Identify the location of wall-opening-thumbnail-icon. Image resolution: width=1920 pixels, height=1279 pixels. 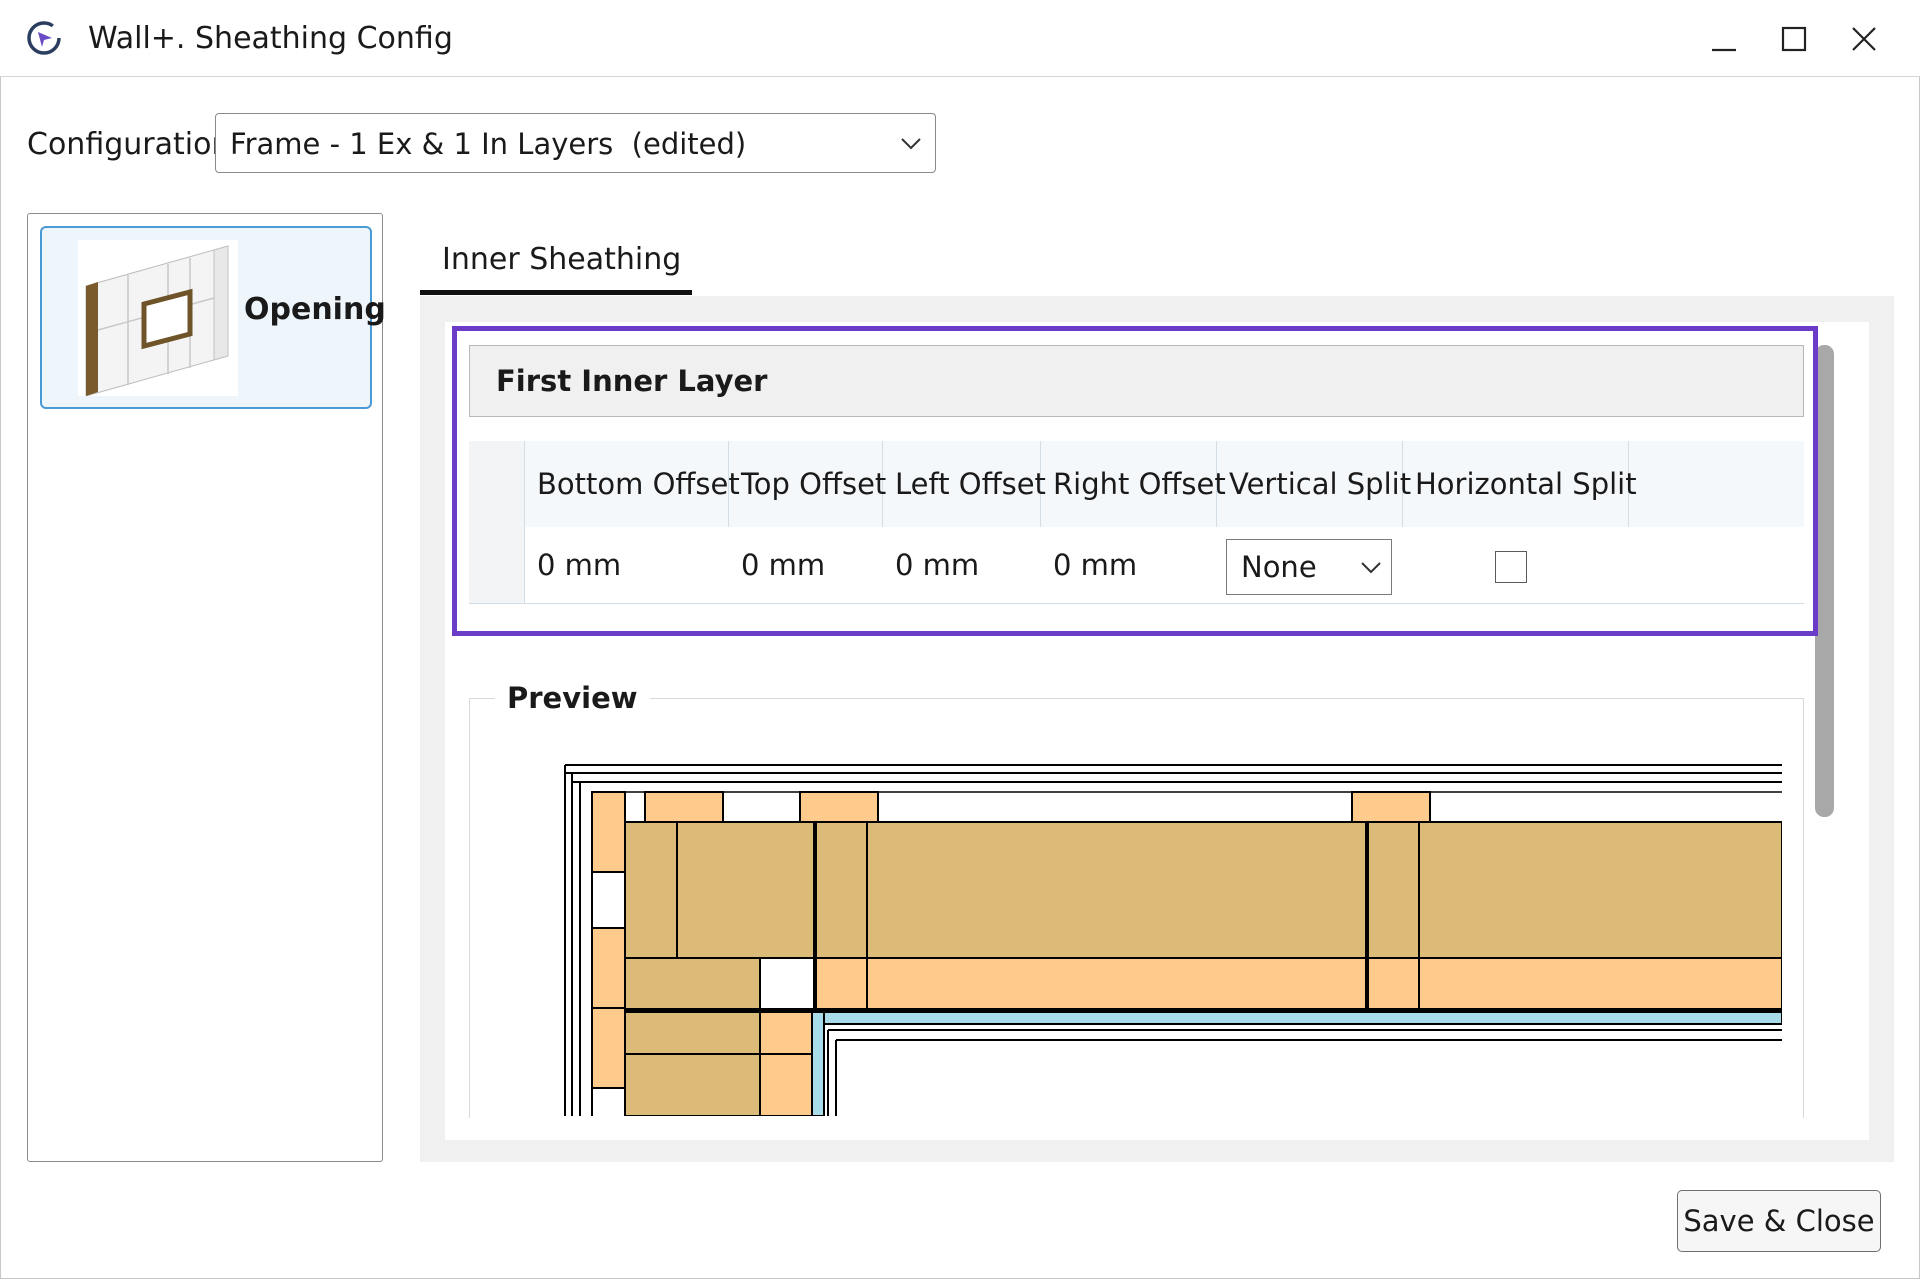
(158, 318).